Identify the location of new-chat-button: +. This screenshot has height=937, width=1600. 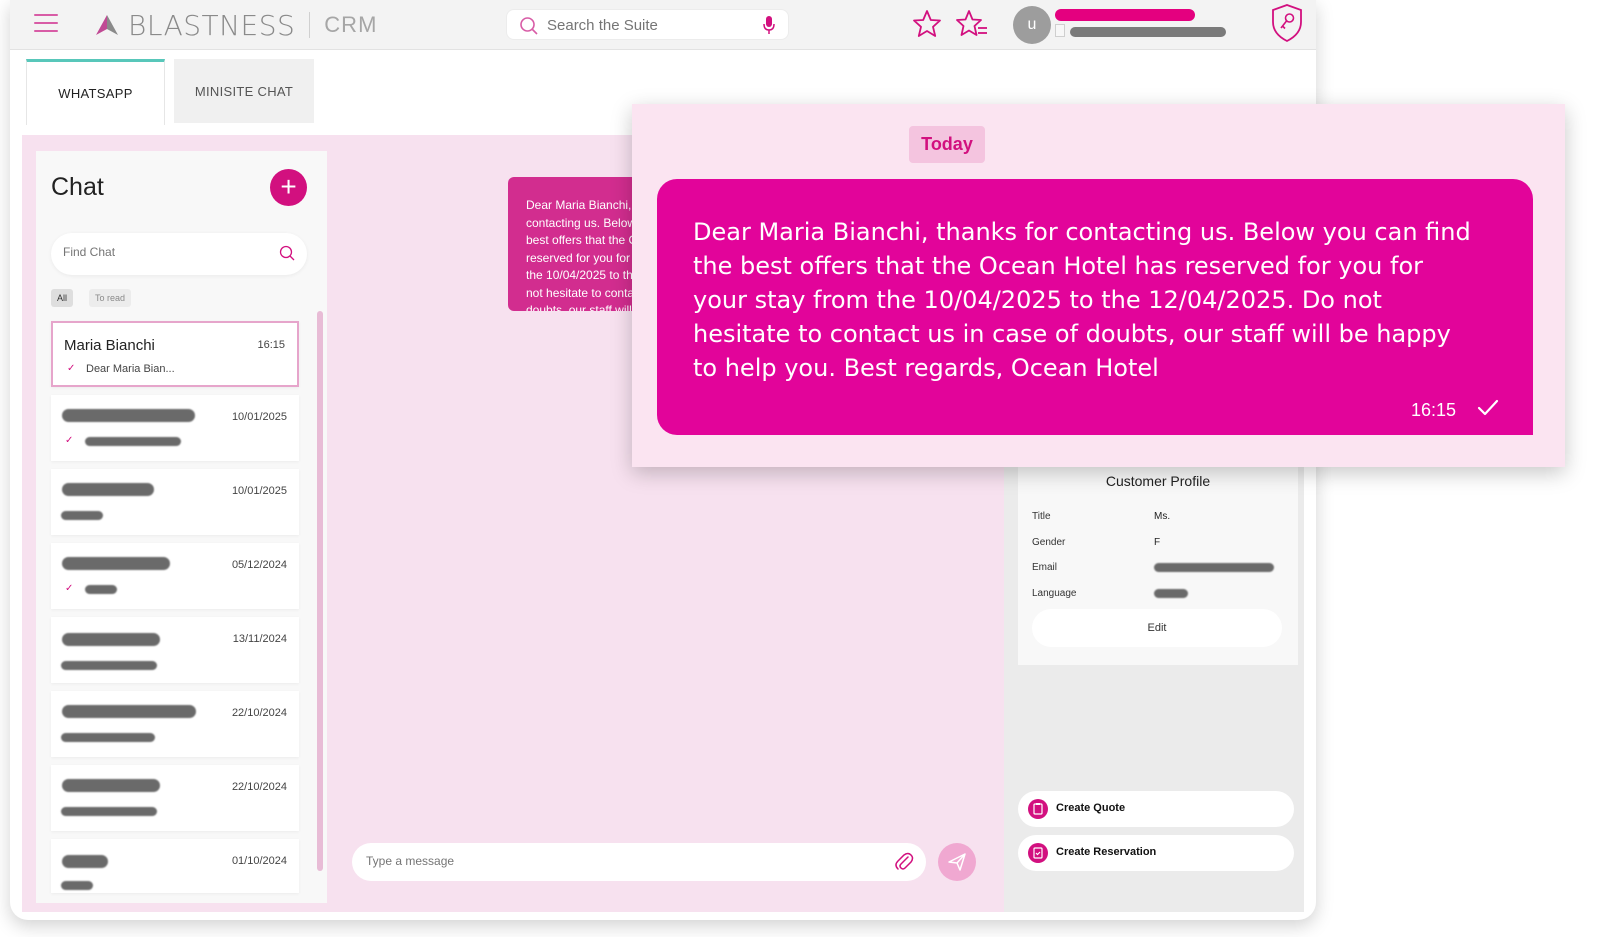
(288, 187).